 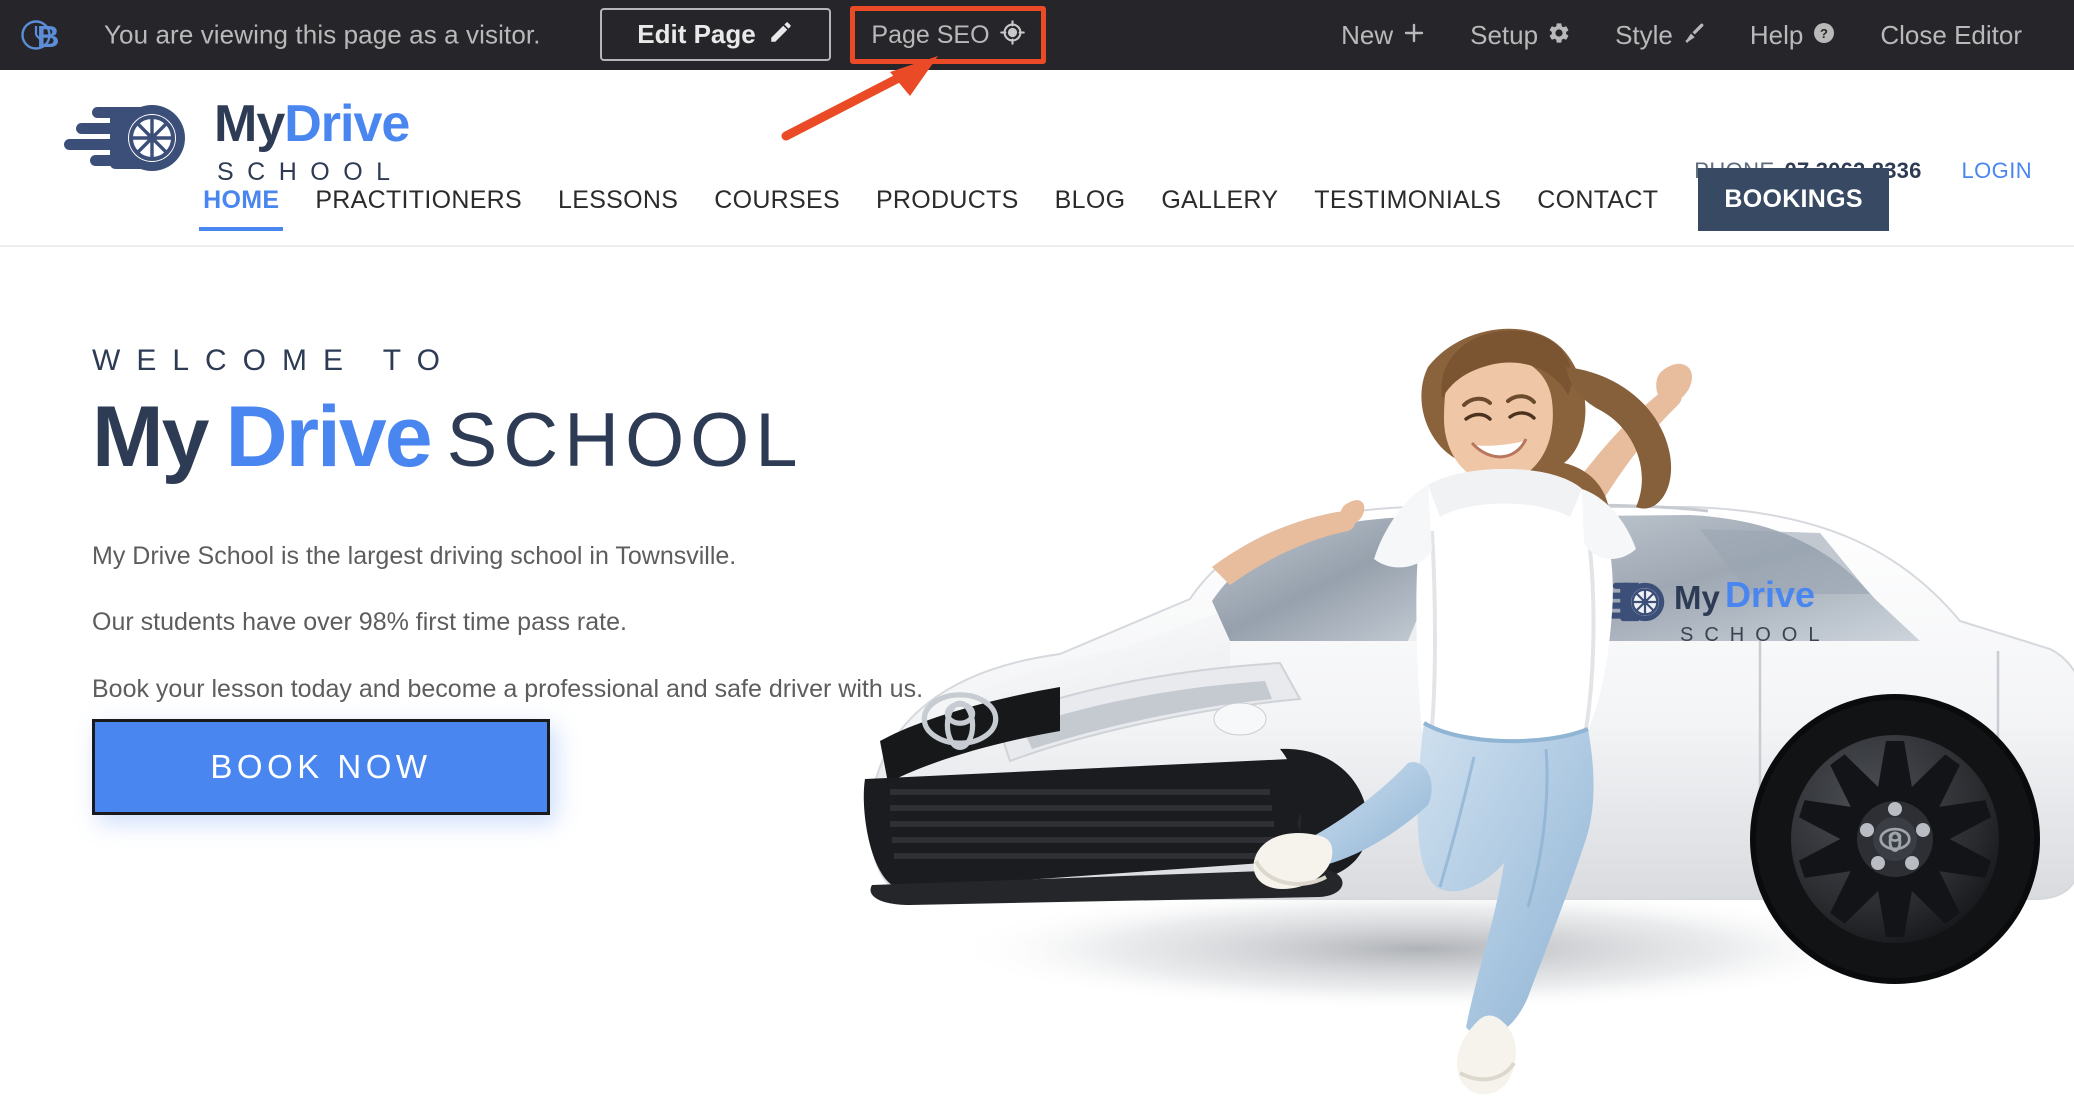 What do you see at coordinates (241, 203) in the screenshot?
I see `nav-item-home: HOME` at bounding box center [241, 203].